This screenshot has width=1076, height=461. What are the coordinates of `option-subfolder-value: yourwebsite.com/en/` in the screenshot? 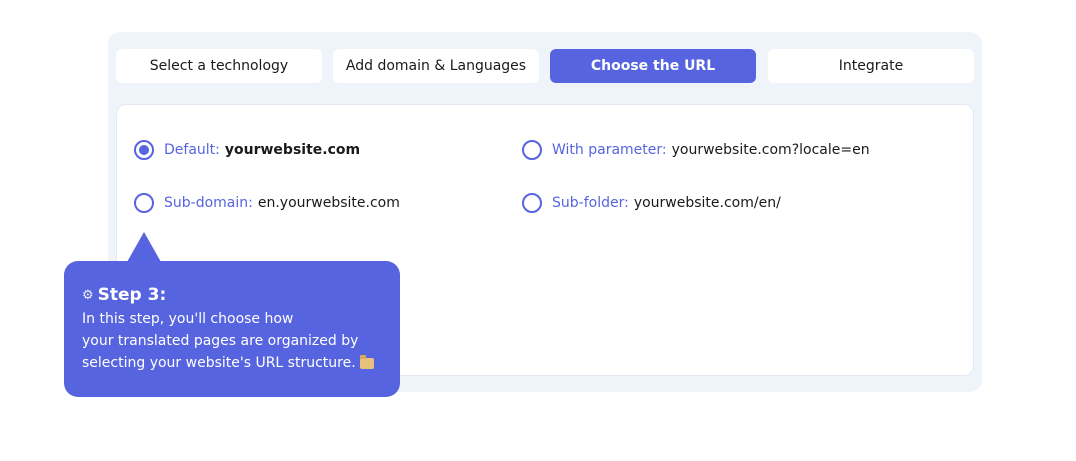 It's located at (707, 203).